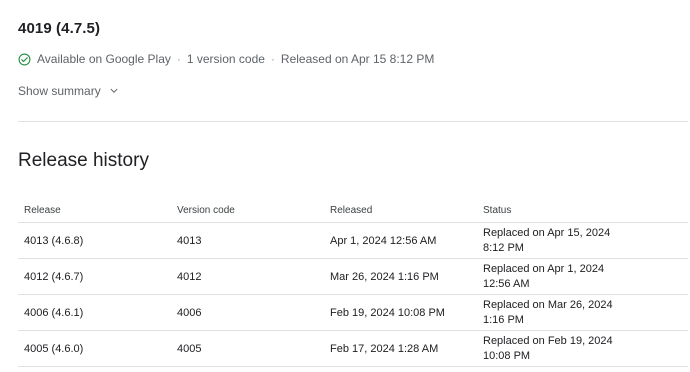 The width and height of the screenshot is (690, 372). Describe the element at coordinates (54, 348) in the screenshot. I see `release-cell: 4005 (4.6.0)` at that location.